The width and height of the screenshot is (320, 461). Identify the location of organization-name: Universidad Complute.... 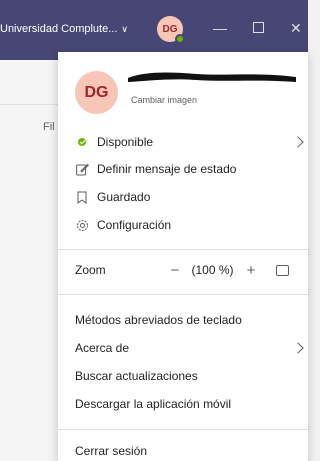
(59, 29).